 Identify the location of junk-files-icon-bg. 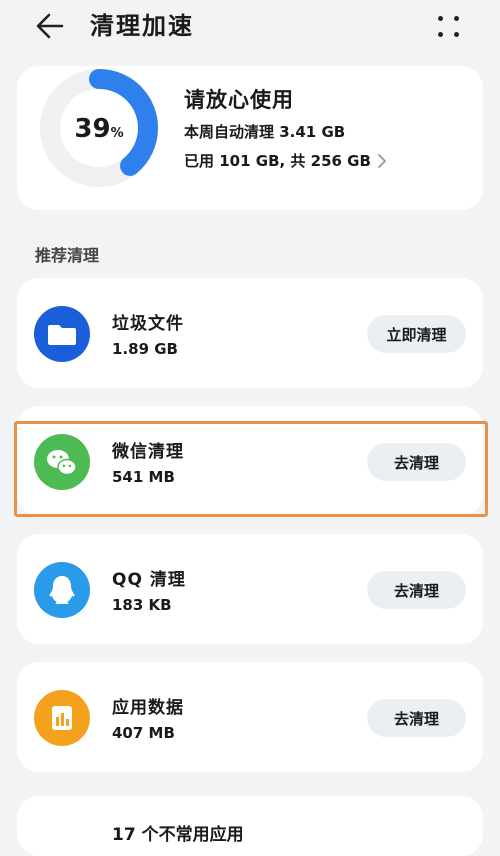
(62, 334).